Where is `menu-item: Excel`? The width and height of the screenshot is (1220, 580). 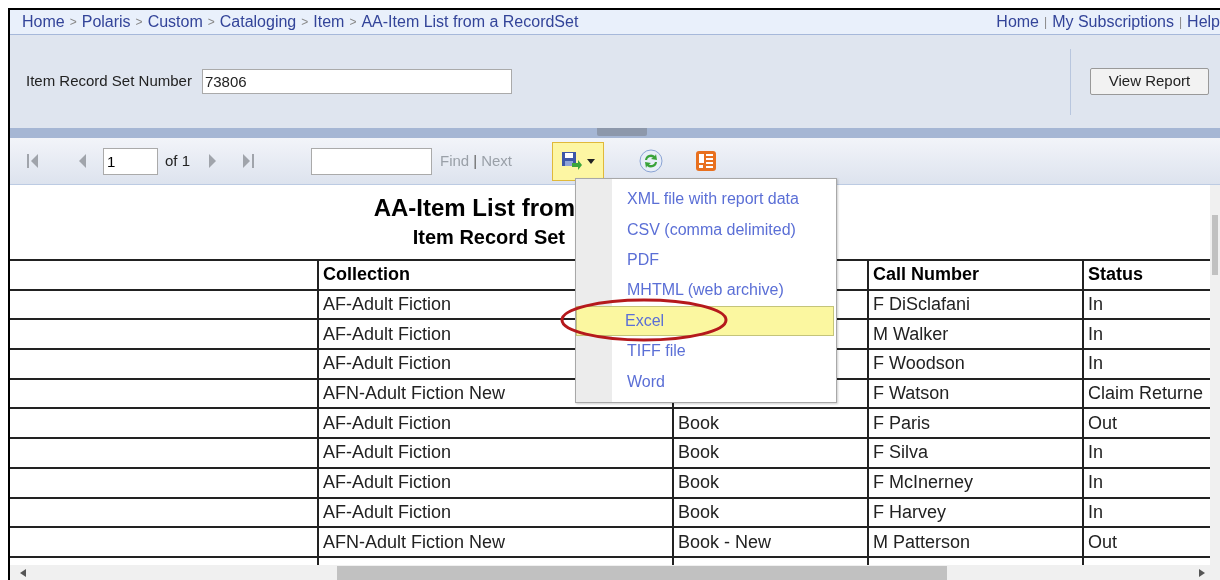
menu-item: Excel is located at coordinates (705, 320).